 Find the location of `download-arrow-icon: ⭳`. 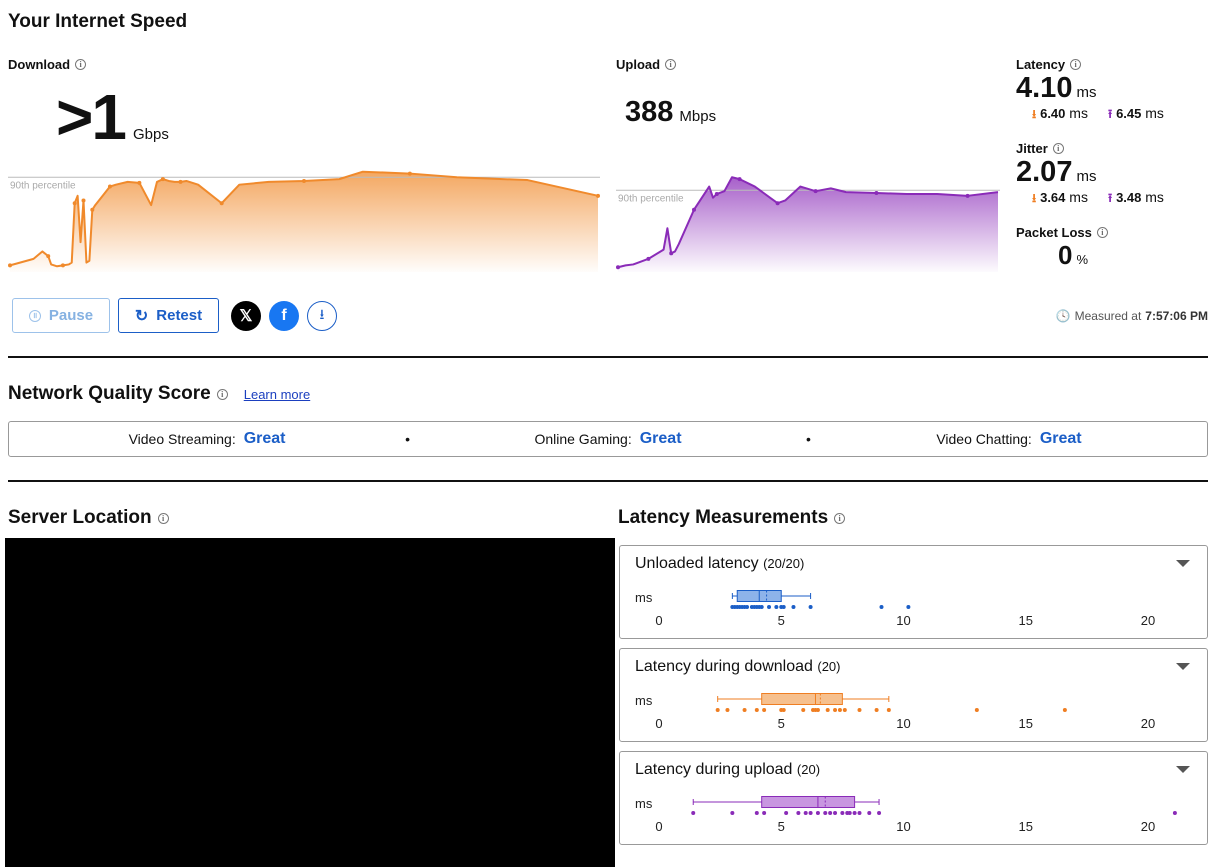

download-arrow-icon: ⭳ is located at coordinates (1034, 198).